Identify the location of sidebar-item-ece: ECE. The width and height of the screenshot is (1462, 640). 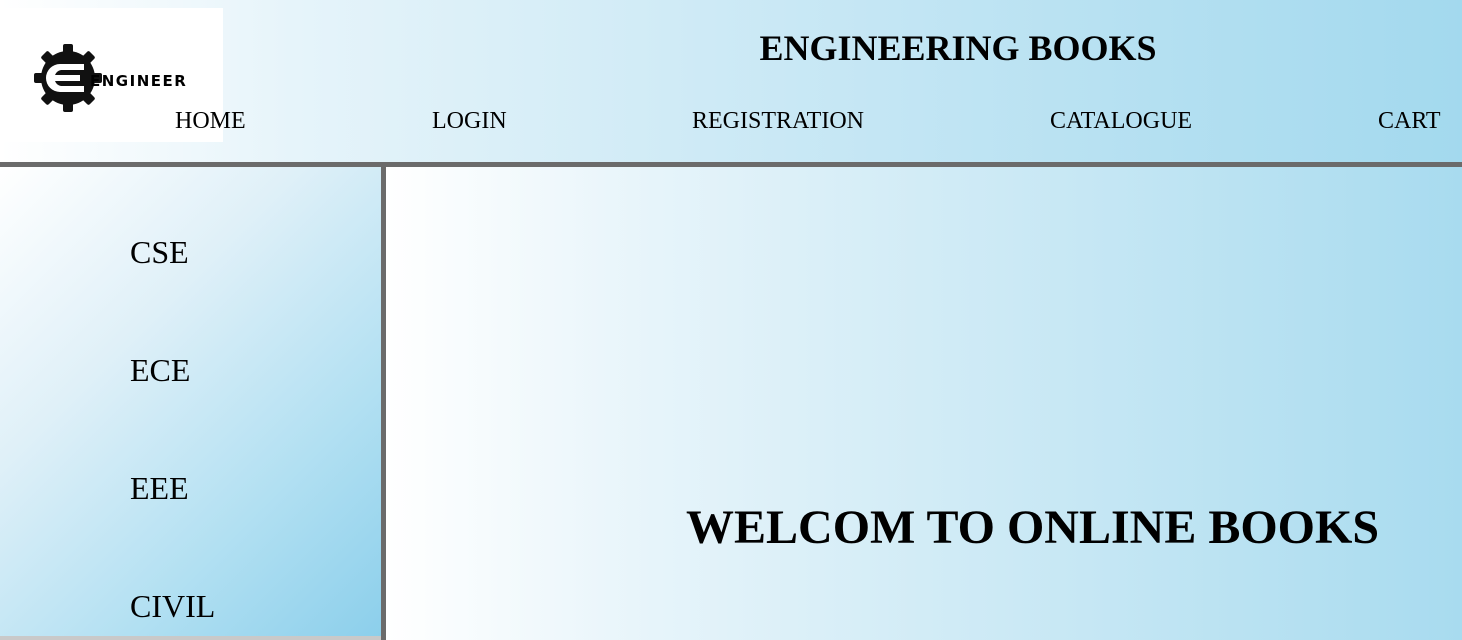
(160, 370).